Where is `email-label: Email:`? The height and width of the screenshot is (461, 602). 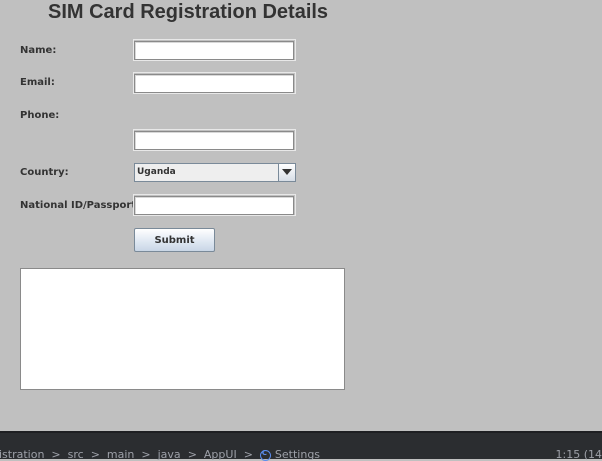
email-label: Email: is located at coordinates (37, 82).